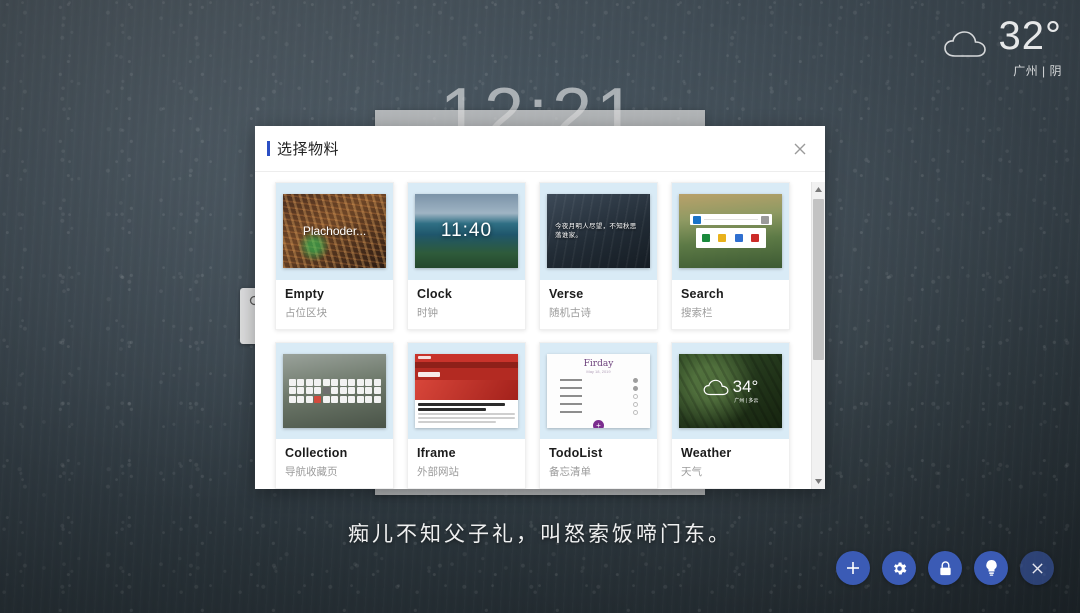 Image resolution: width=1080 pixels, height=613 pixels. Describe the element at coordinates (818, 279) in the screenshot. I see `scrollbar-thumb` at that location.